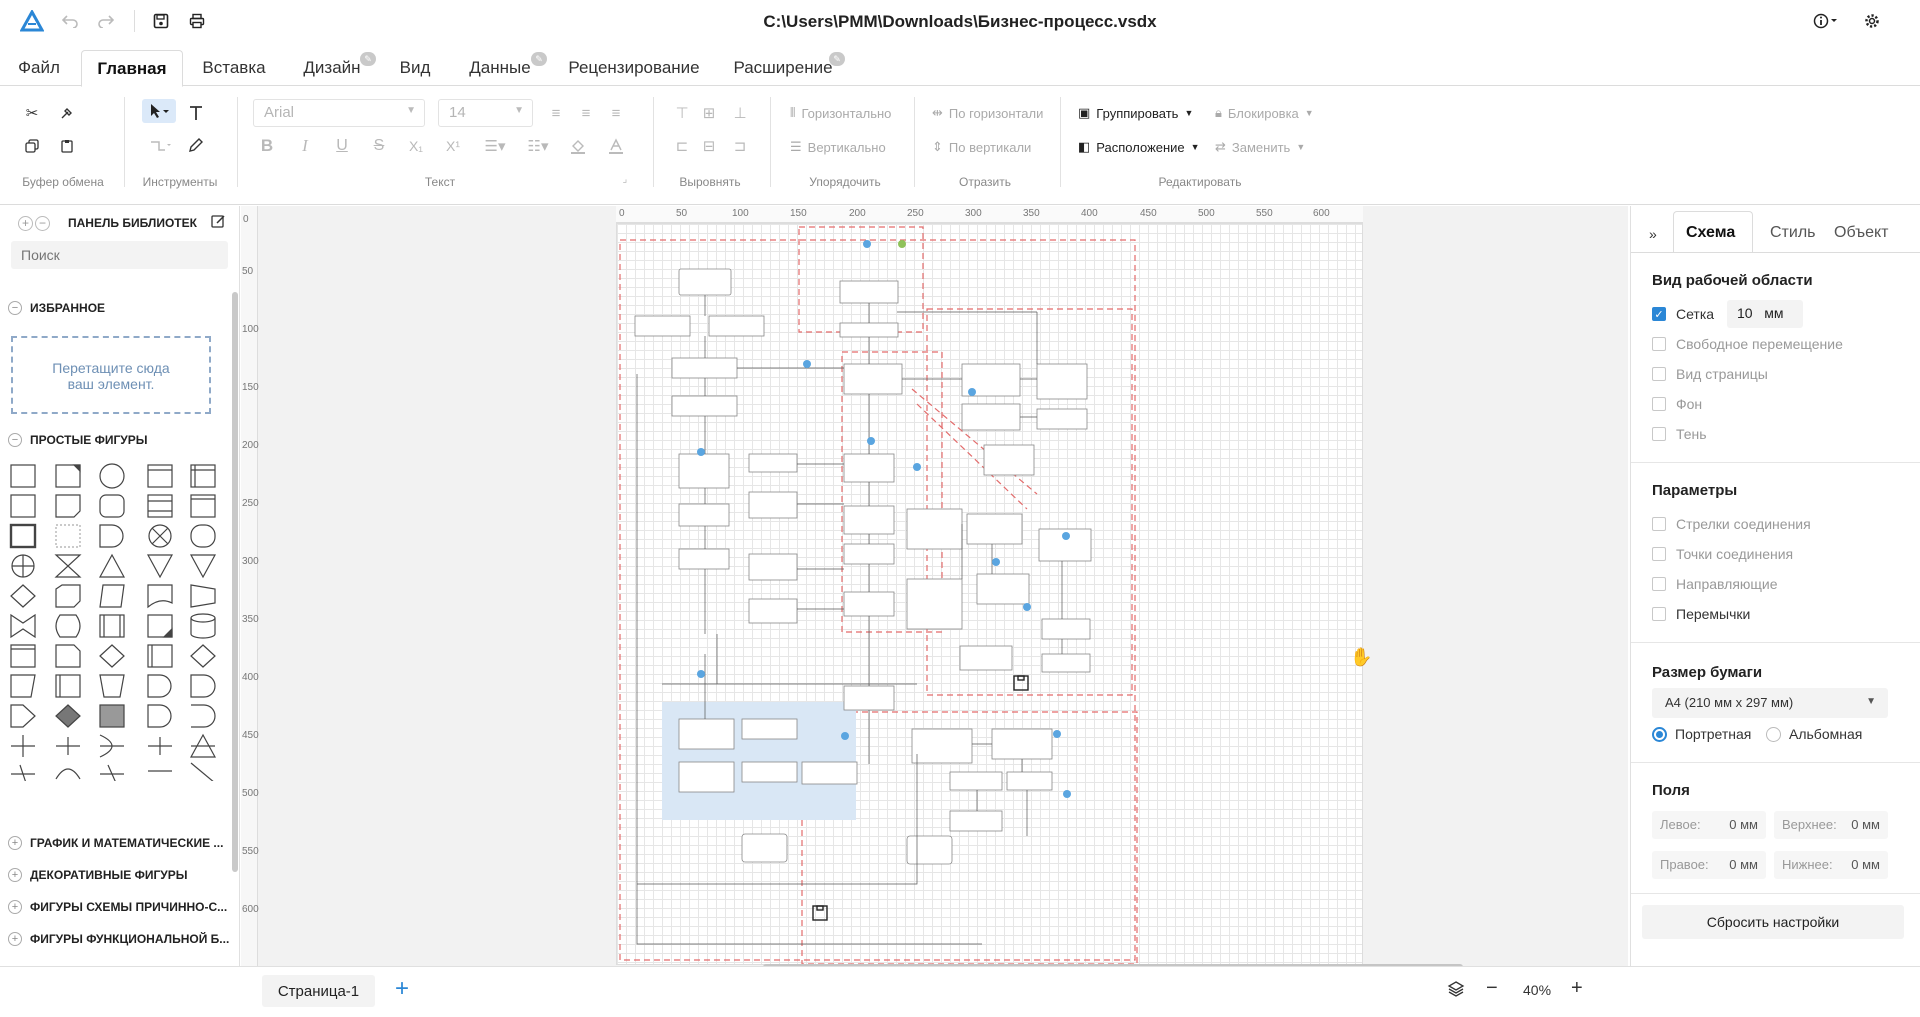  I want to click on grid-checkbox: ✓ Сетка, so click(1683, 314).